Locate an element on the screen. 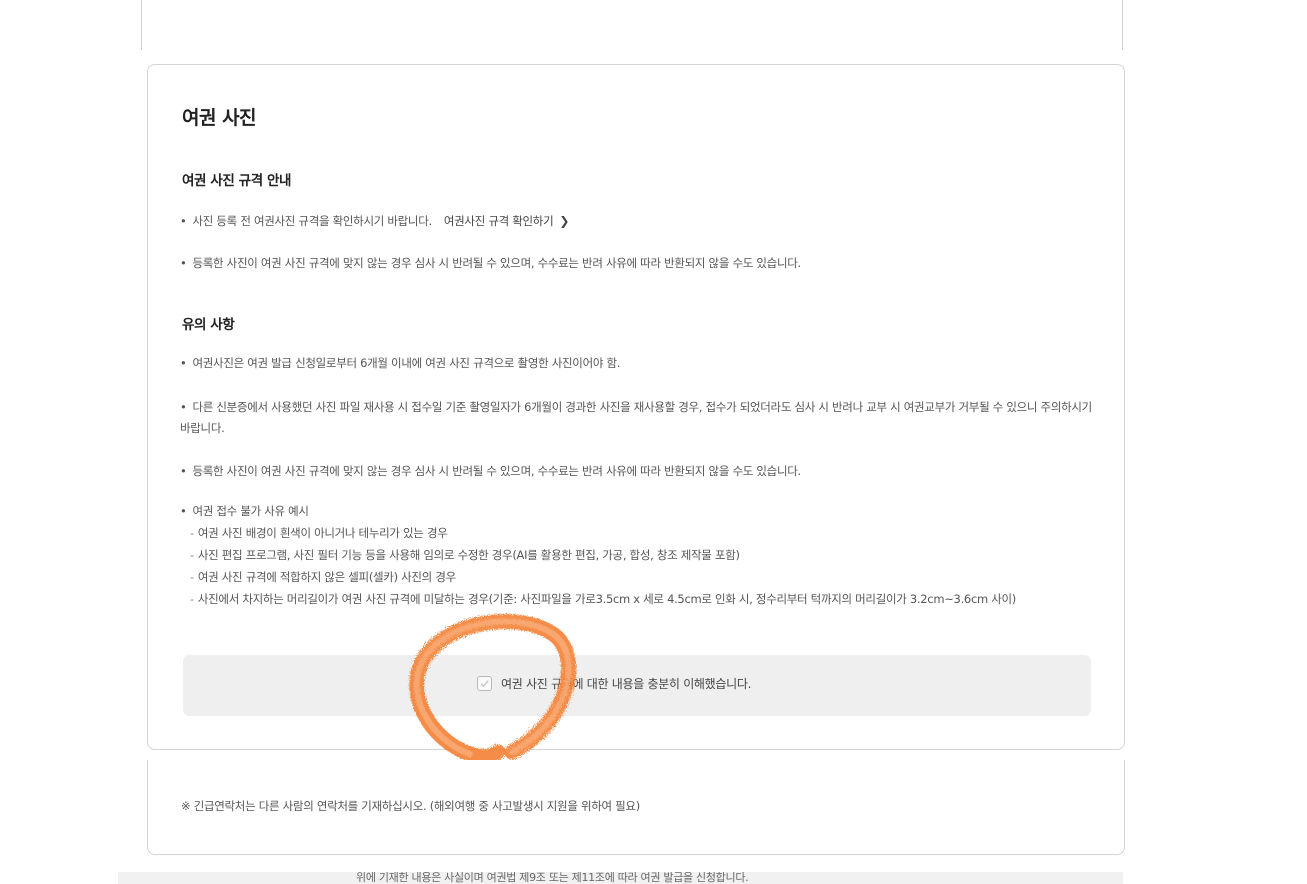 This screenshot has width=1307, height=884. agreement-box: 여권 사진 규격에 대한 내용을 충분히 이해했습니다. is located at coordinates (637, 685).